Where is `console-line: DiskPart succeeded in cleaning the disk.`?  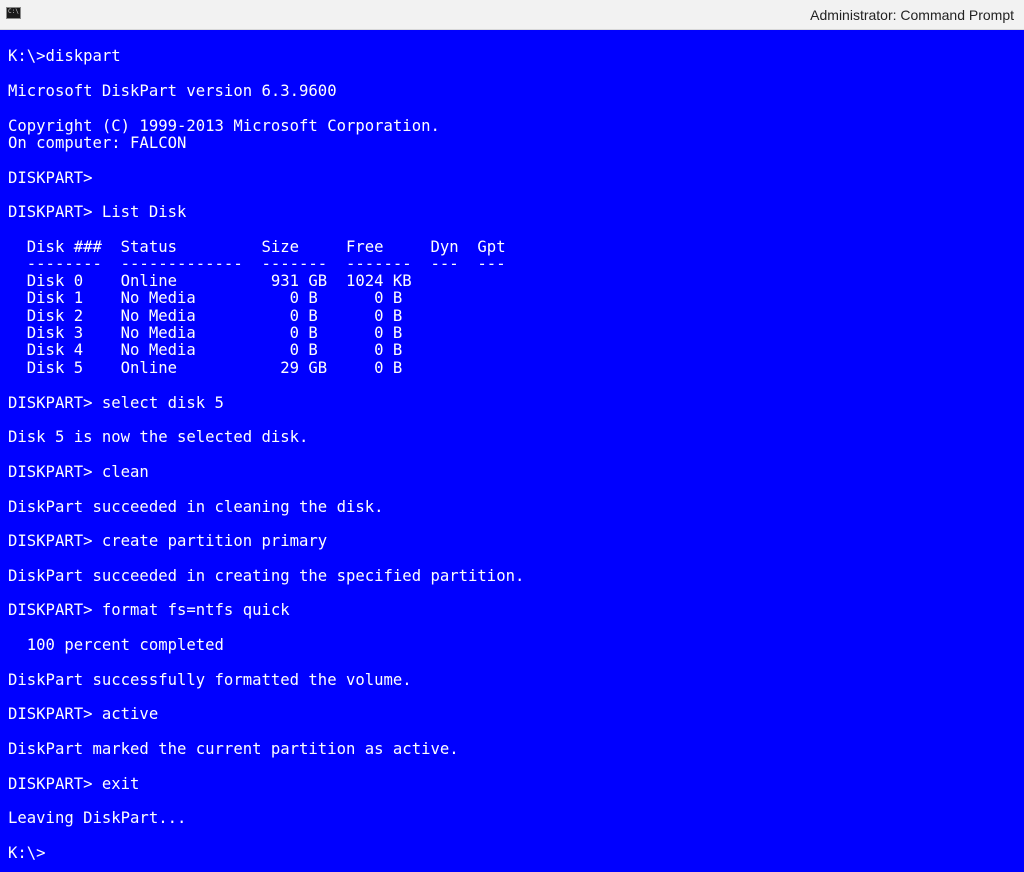
console-line: DiskPart succeeded in cleaning the disk. is located at coordinates (196, 507).